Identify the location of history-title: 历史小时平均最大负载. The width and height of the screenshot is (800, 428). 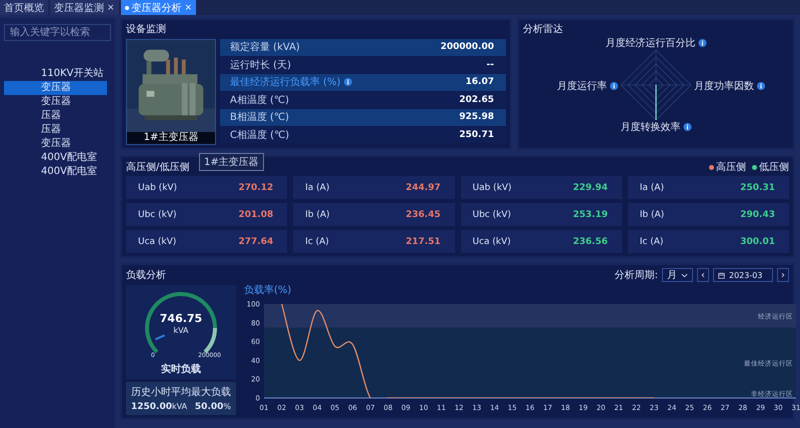
(181, 392).